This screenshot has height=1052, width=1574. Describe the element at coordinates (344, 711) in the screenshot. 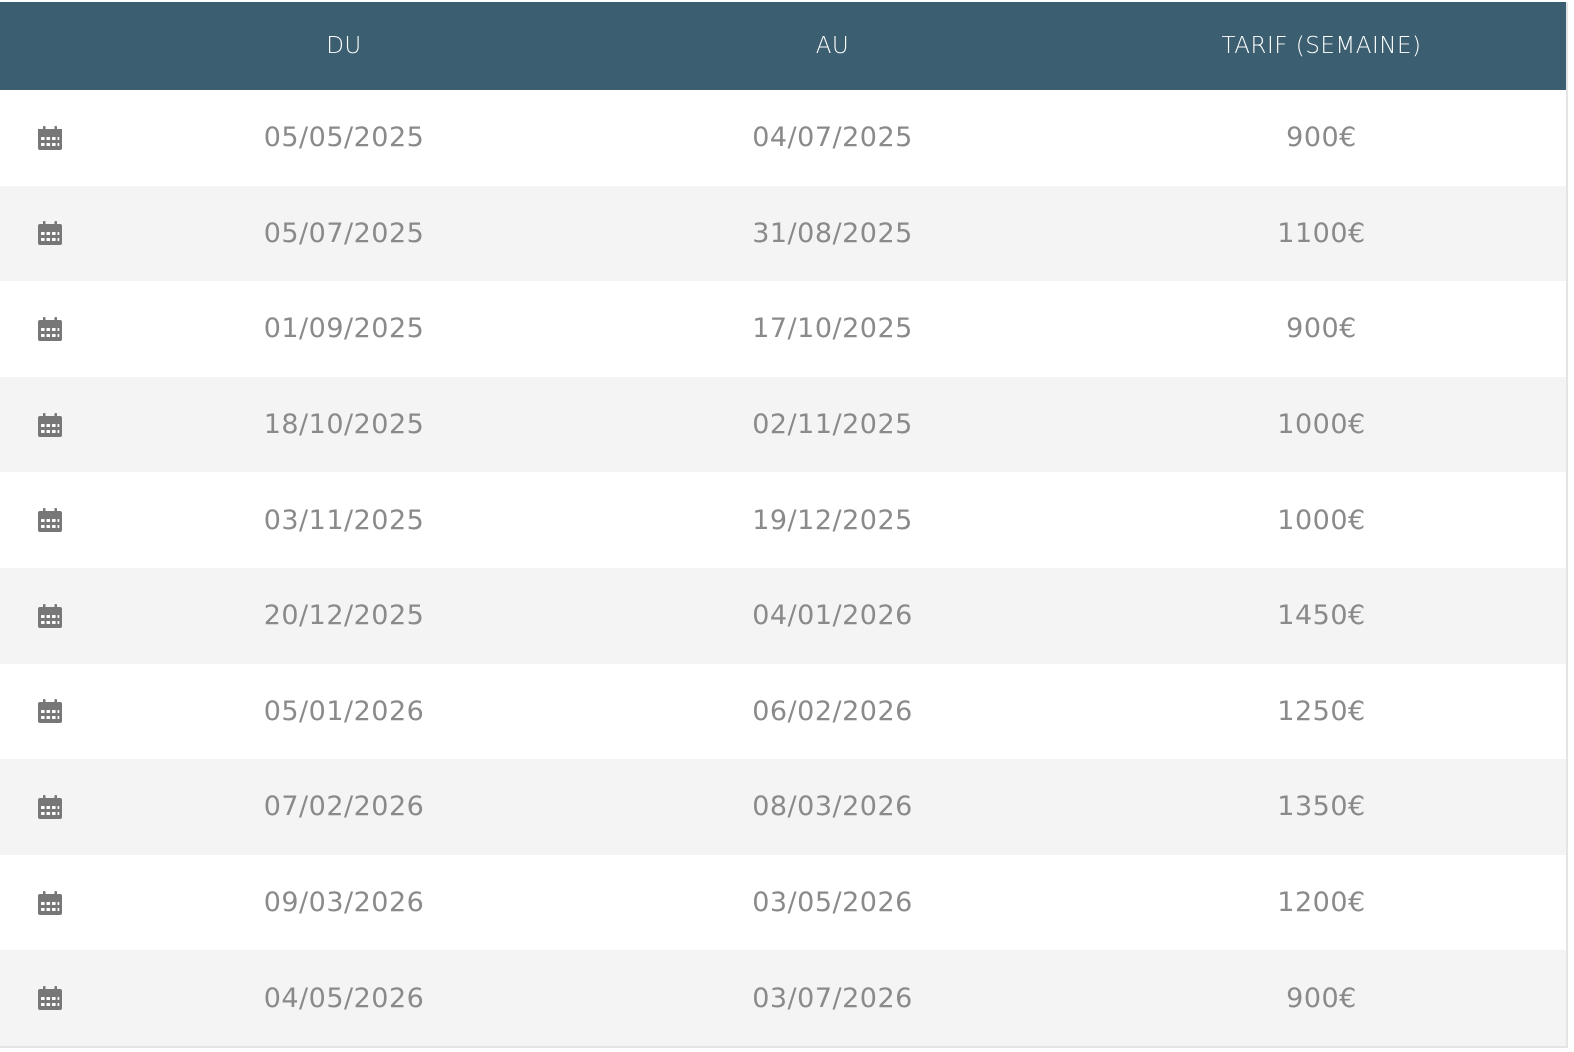

I see `cell-du: 05/01/2026` at that location.